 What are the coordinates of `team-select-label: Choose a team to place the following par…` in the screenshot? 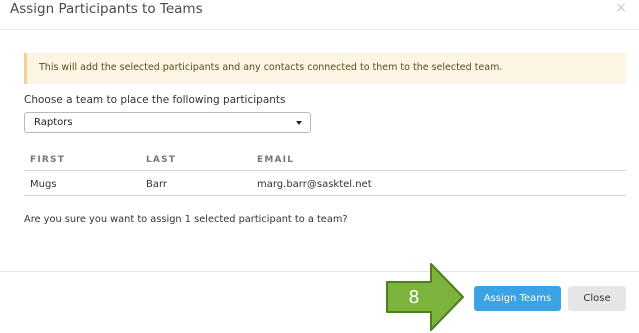 It's located at (155, 100).